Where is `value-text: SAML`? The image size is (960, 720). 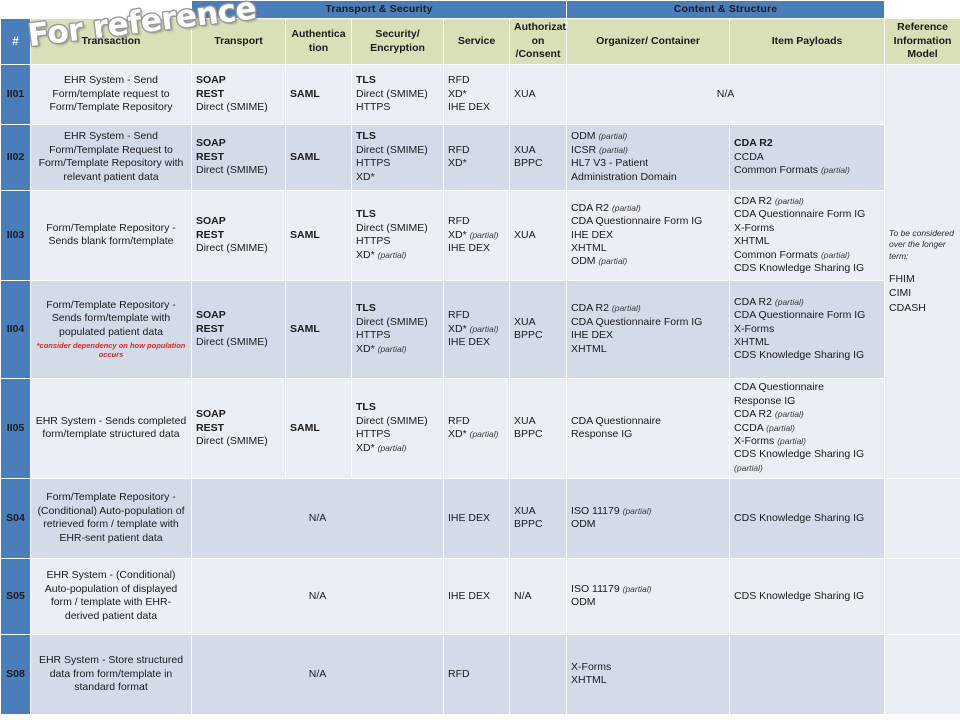
value-text: SAML is located at coordinates (305, 427).